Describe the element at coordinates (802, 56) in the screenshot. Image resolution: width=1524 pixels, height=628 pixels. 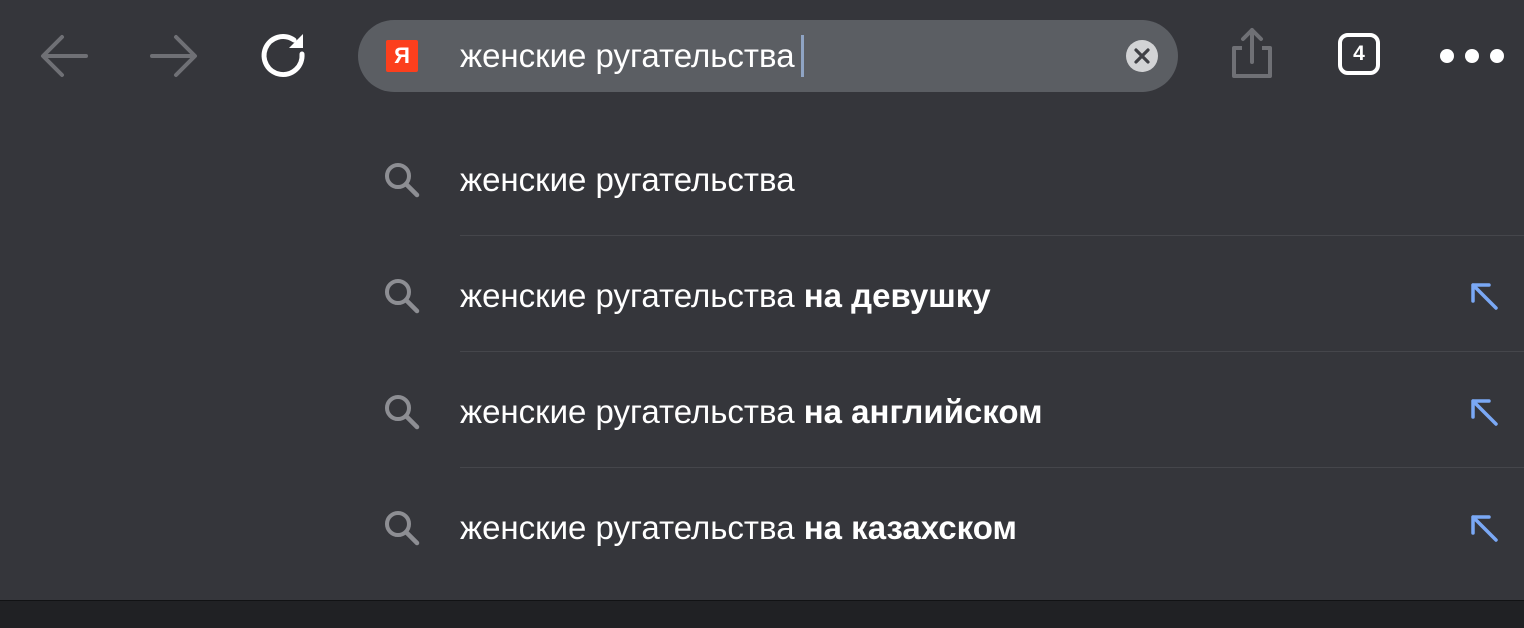
I see `text-caret` at that location.